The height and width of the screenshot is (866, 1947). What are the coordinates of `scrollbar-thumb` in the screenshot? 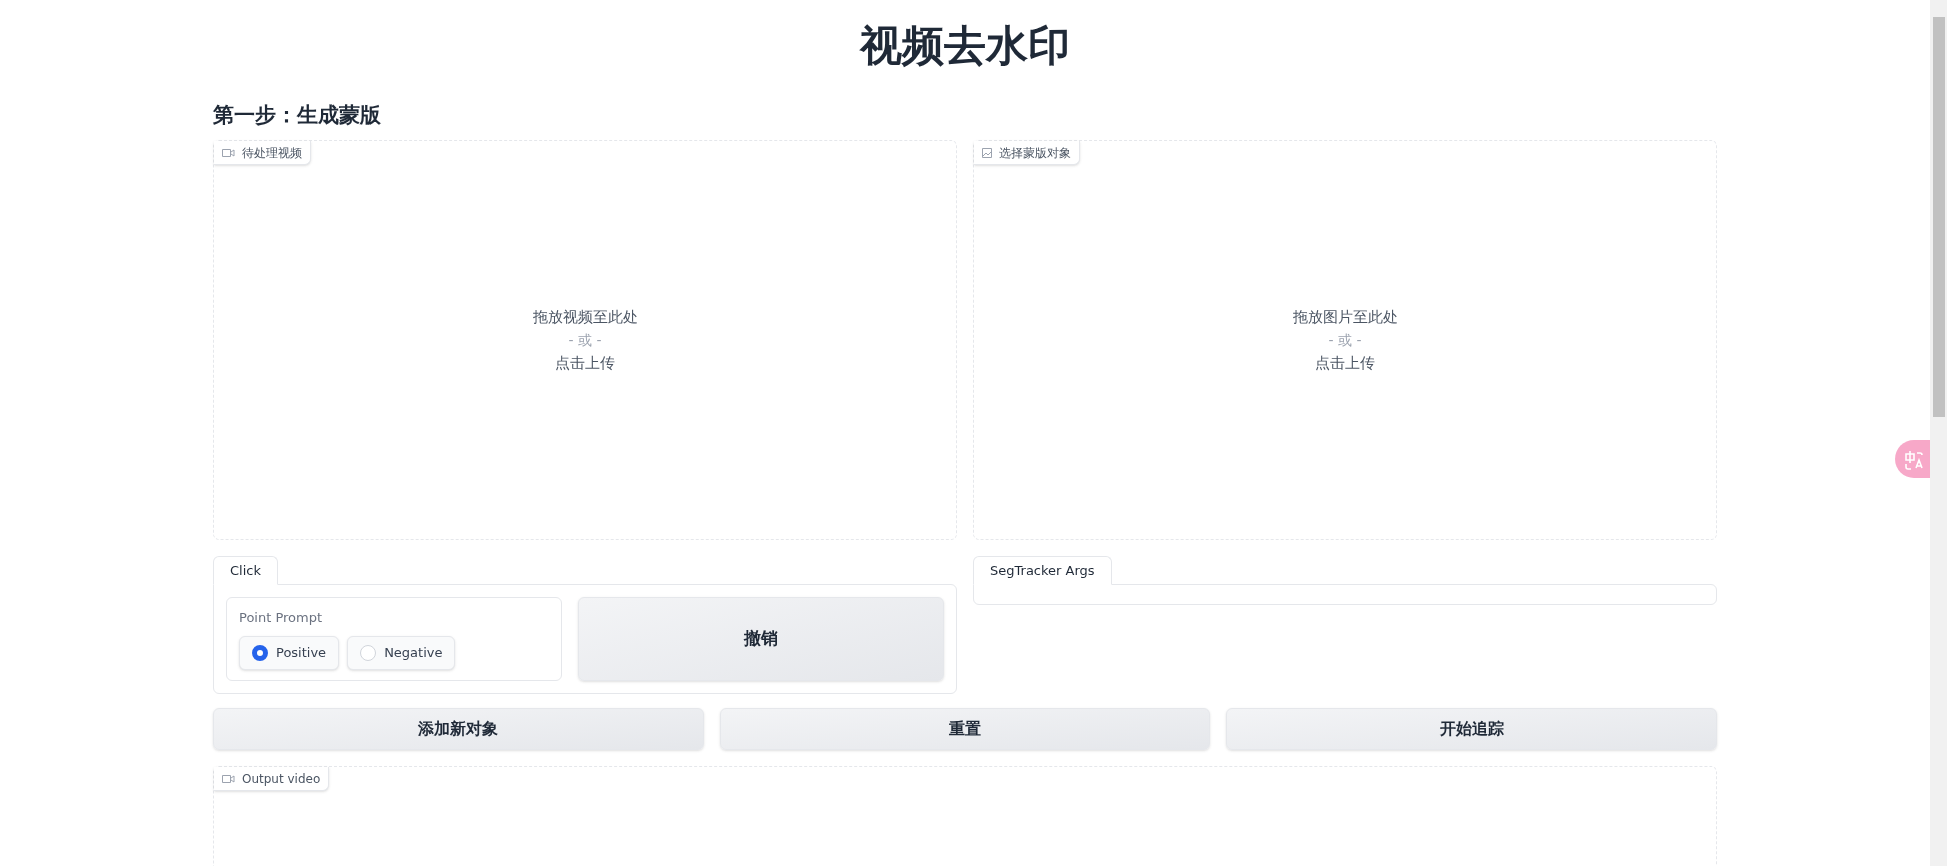 It's located at (1938, 217).